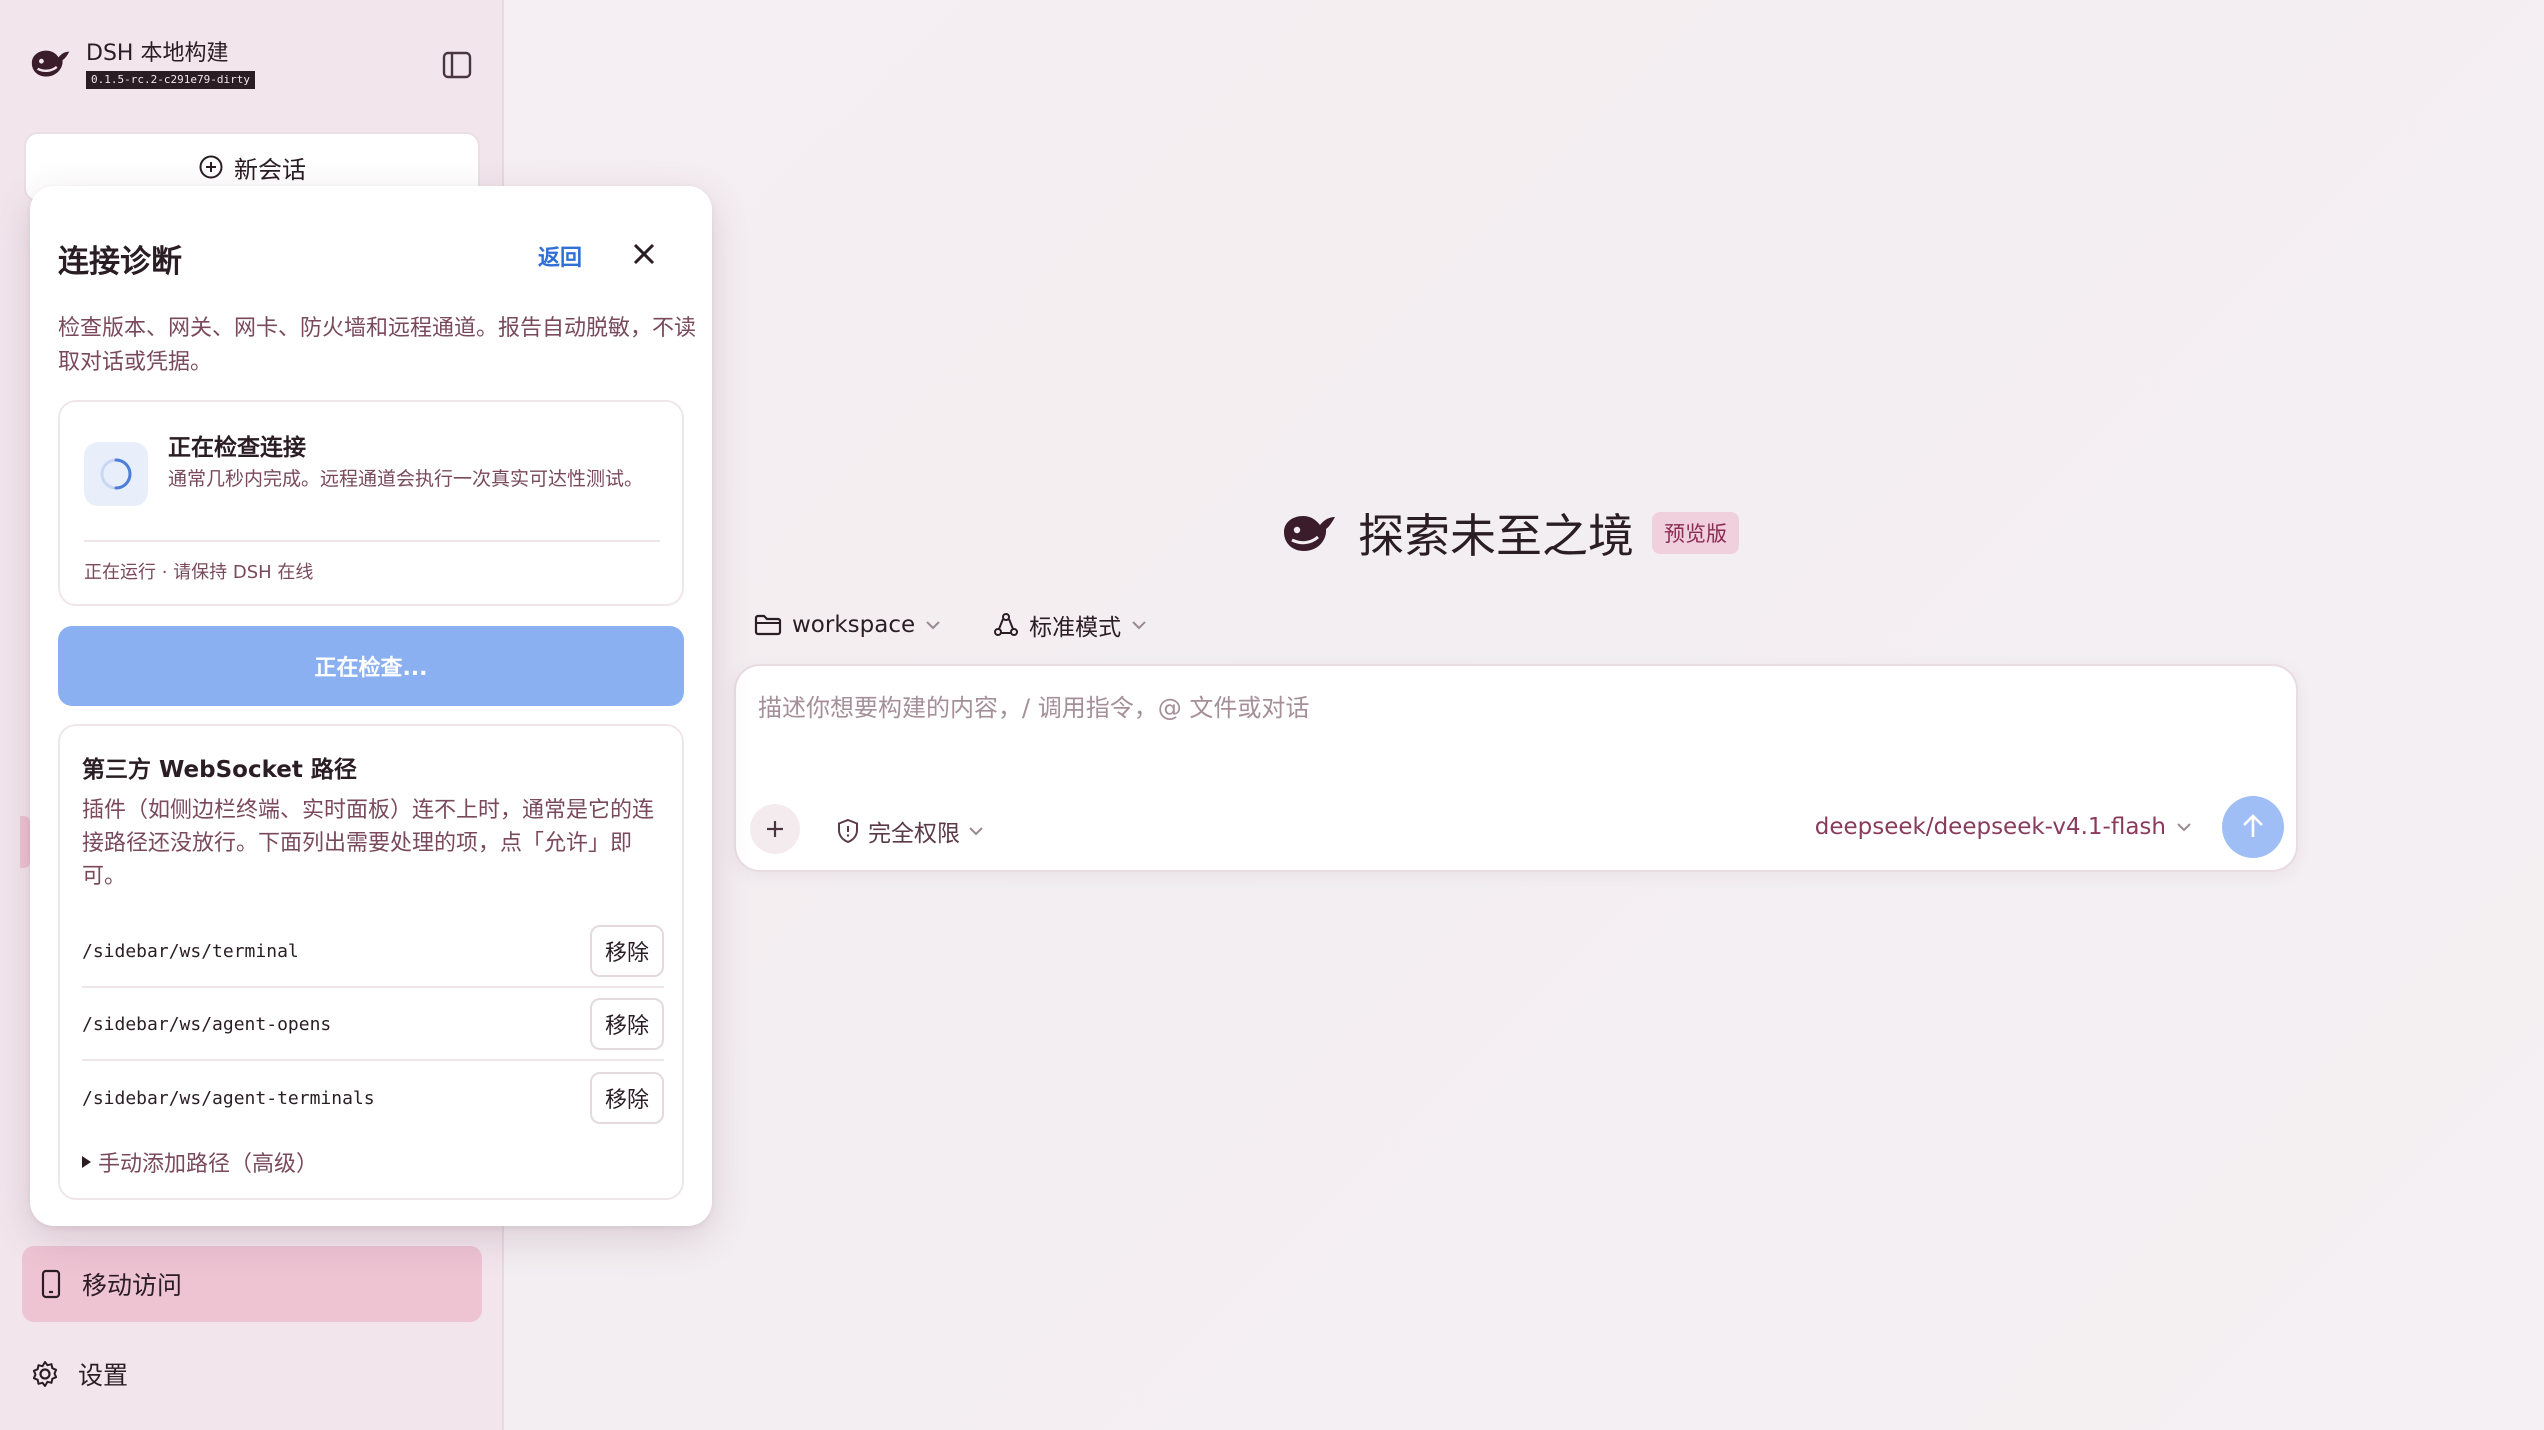 The image size is (2544, 1430). I want to click on sidebar-toggle-icon, so click(457, 65).